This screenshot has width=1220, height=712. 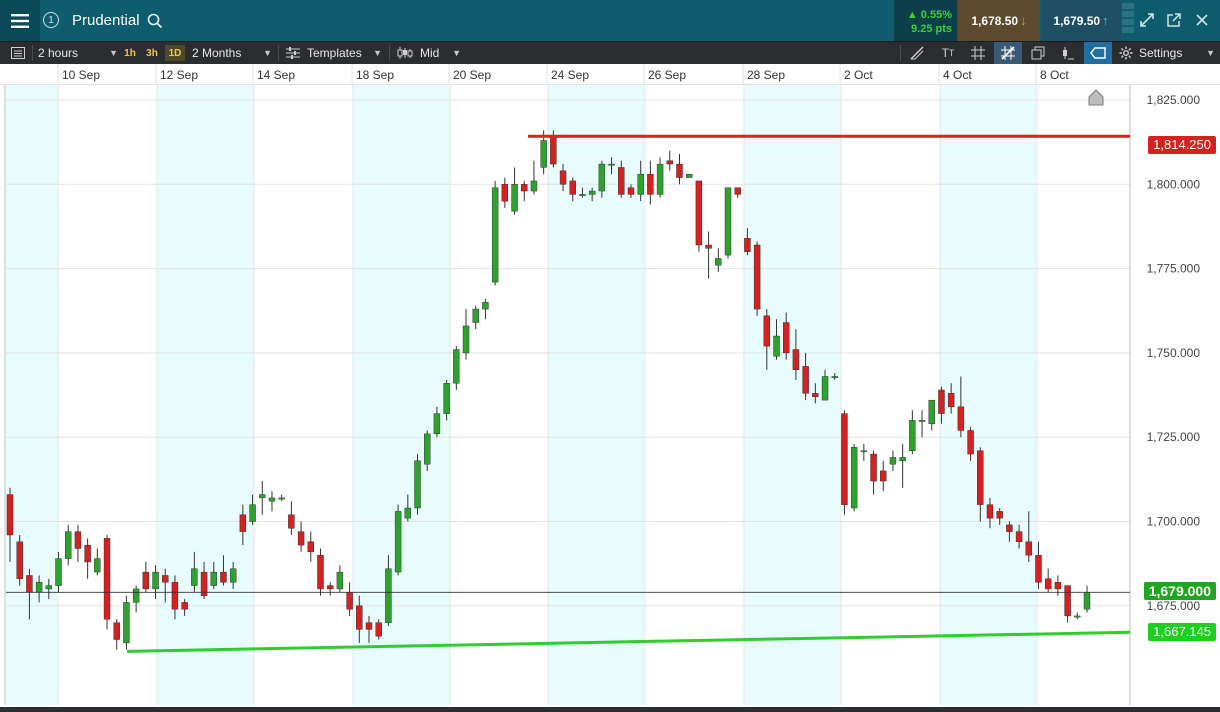 I want to click on account-badge-number: 1, so click(x=51, y=20).